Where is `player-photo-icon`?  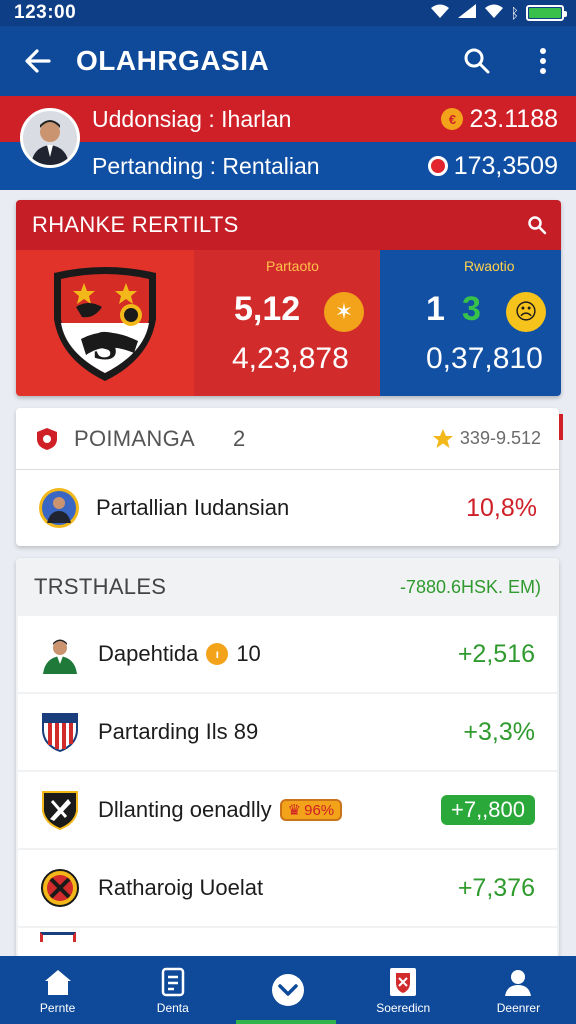 player-photo-icon is located at coordinates (60, 654).